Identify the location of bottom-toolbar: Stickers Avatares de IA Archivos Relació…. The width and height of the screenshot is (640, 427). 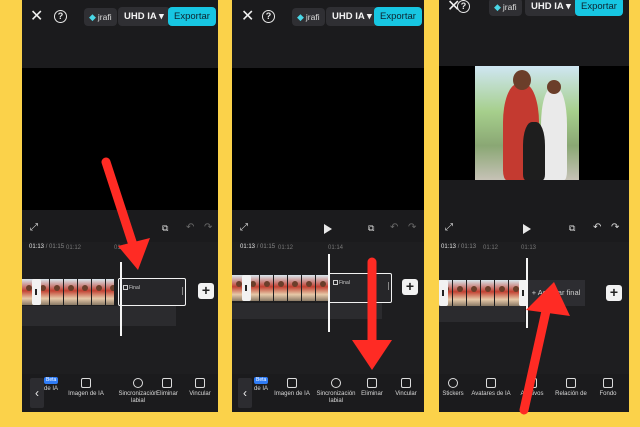
(534, 393).